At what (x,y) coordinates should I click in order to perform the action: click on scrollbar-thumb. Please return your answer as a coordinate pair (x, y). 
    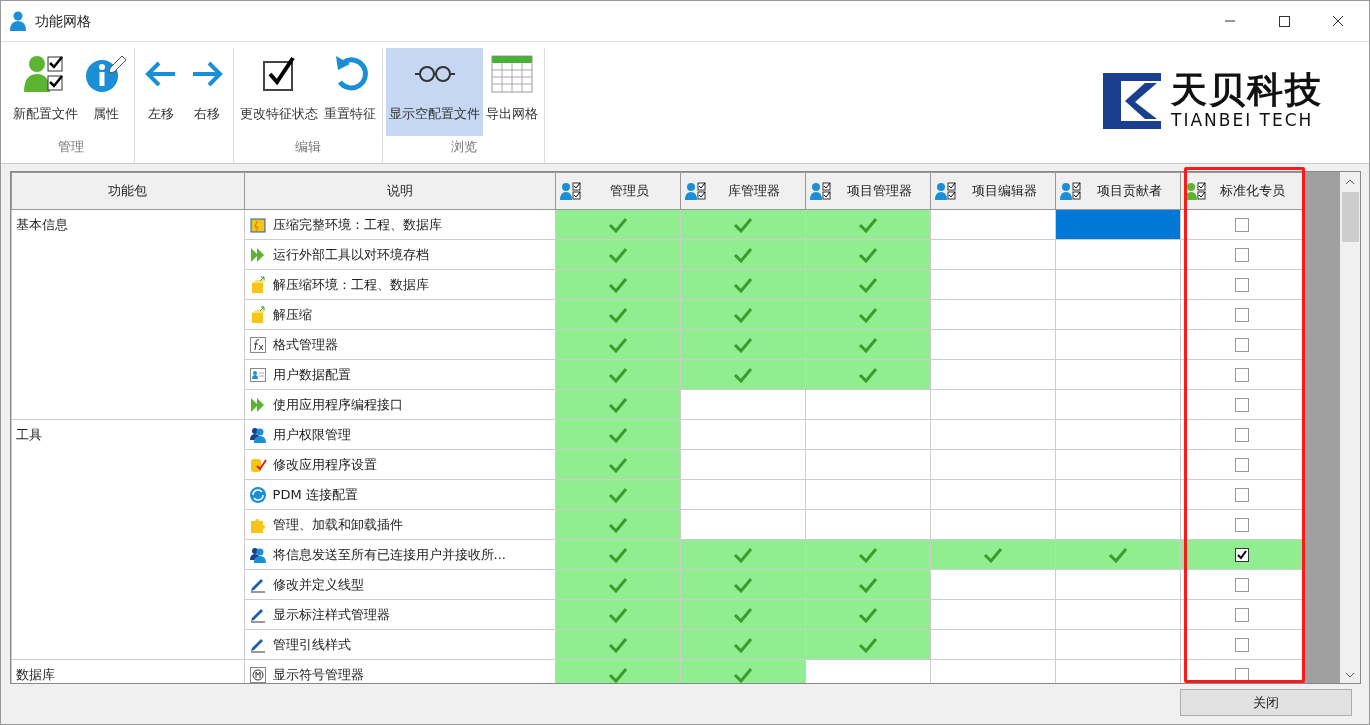
    Looking at the image, I should click on (1350, 217).